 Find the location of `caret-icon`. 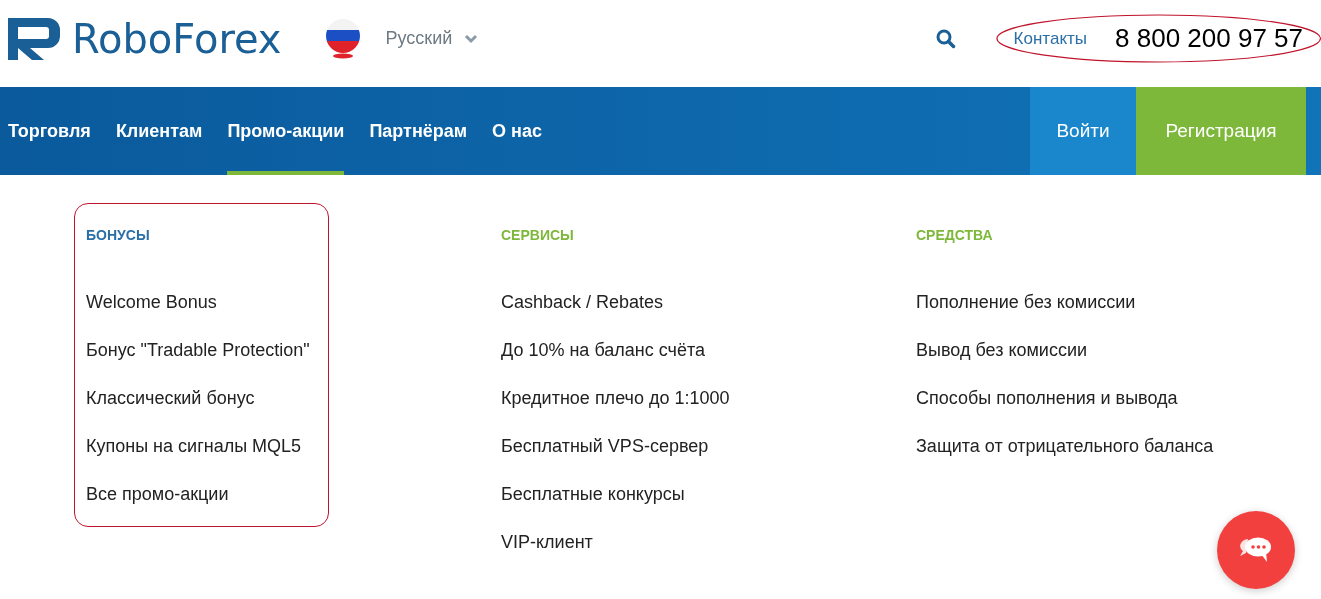

caret-icon is located at coordinates (471, 38).